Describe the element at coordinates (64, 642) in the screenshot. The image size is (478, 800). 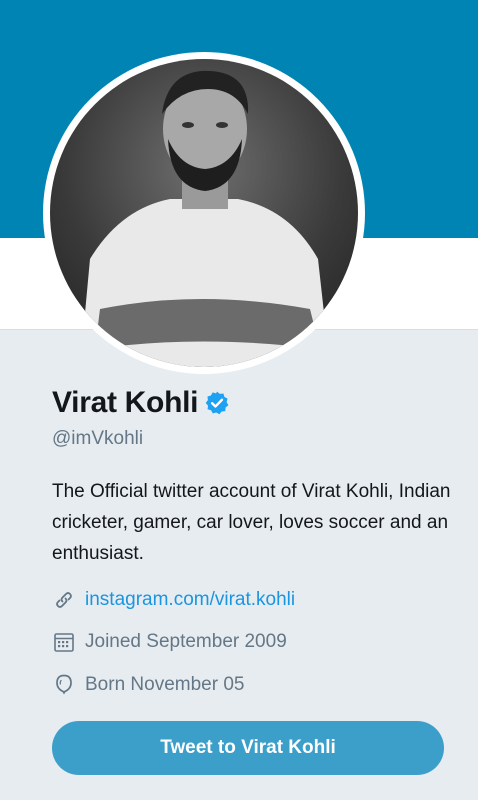
I see `calendar-icon` at that location.